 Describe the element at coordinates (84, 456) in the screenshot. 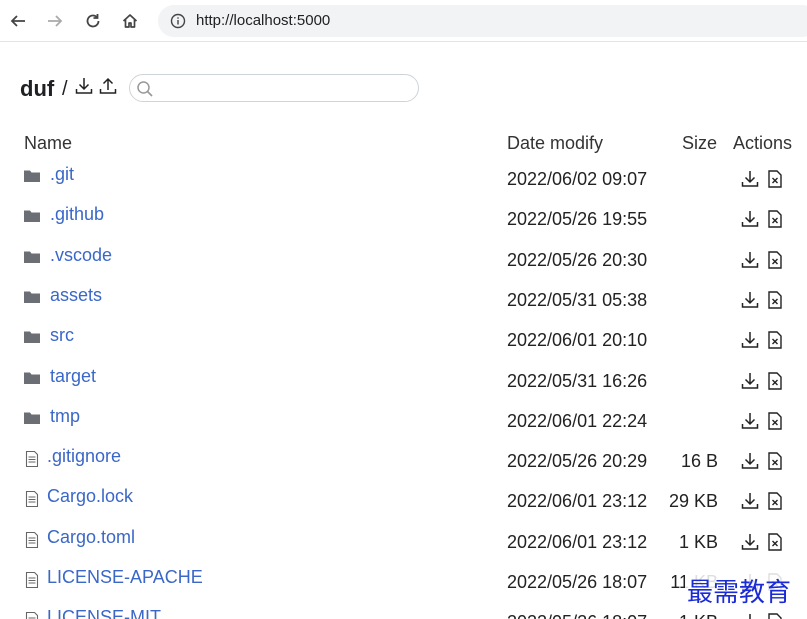

I see `file-link: .gitignore` at that location.